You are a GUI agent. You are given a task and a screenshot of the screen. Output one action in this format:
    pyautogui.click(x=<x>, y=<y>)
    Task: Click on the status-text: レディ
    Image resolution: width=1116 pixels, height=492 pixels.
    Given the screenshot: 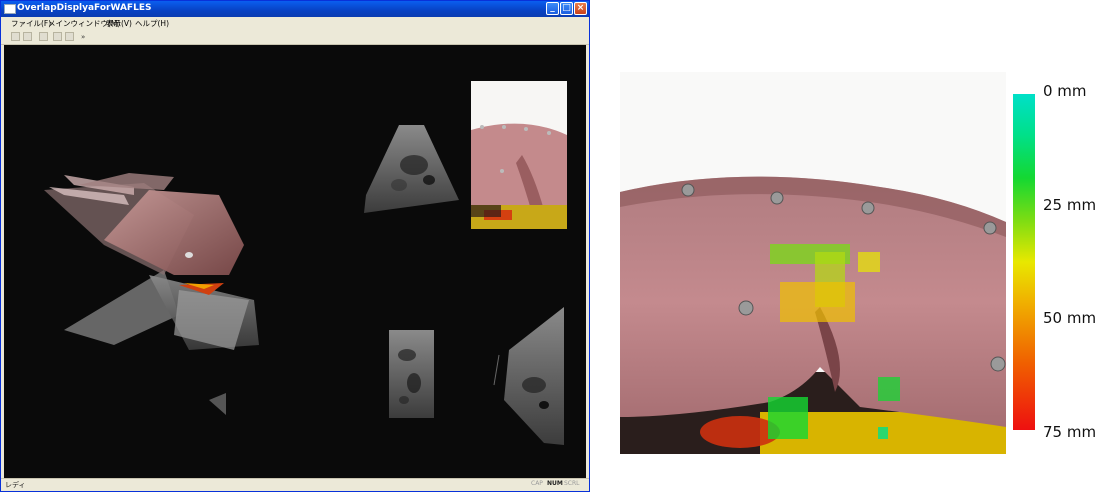 What is the action you would take?
    pyautogui.click(x=15, y=485)
    